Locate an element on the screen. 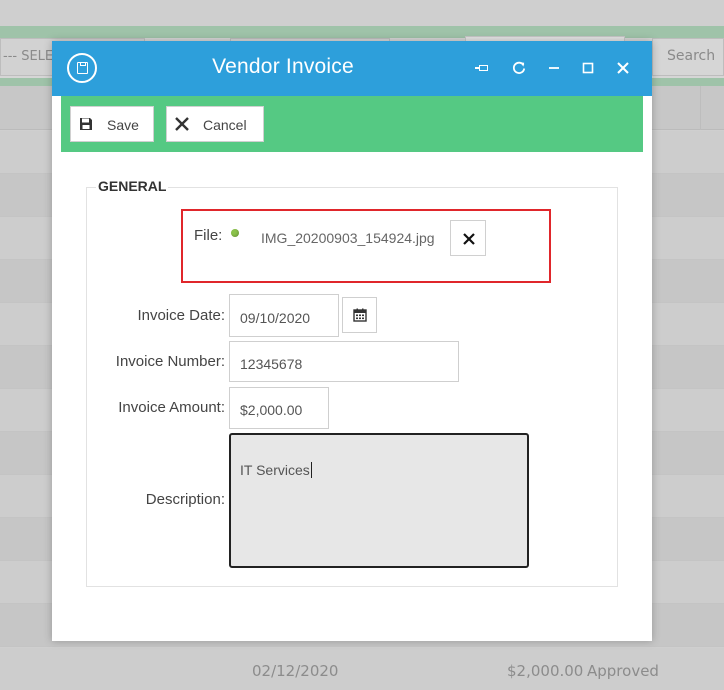 This screenshot has height=690, width=724. description-textarea: IT Services is located at coordinates (379, 500).